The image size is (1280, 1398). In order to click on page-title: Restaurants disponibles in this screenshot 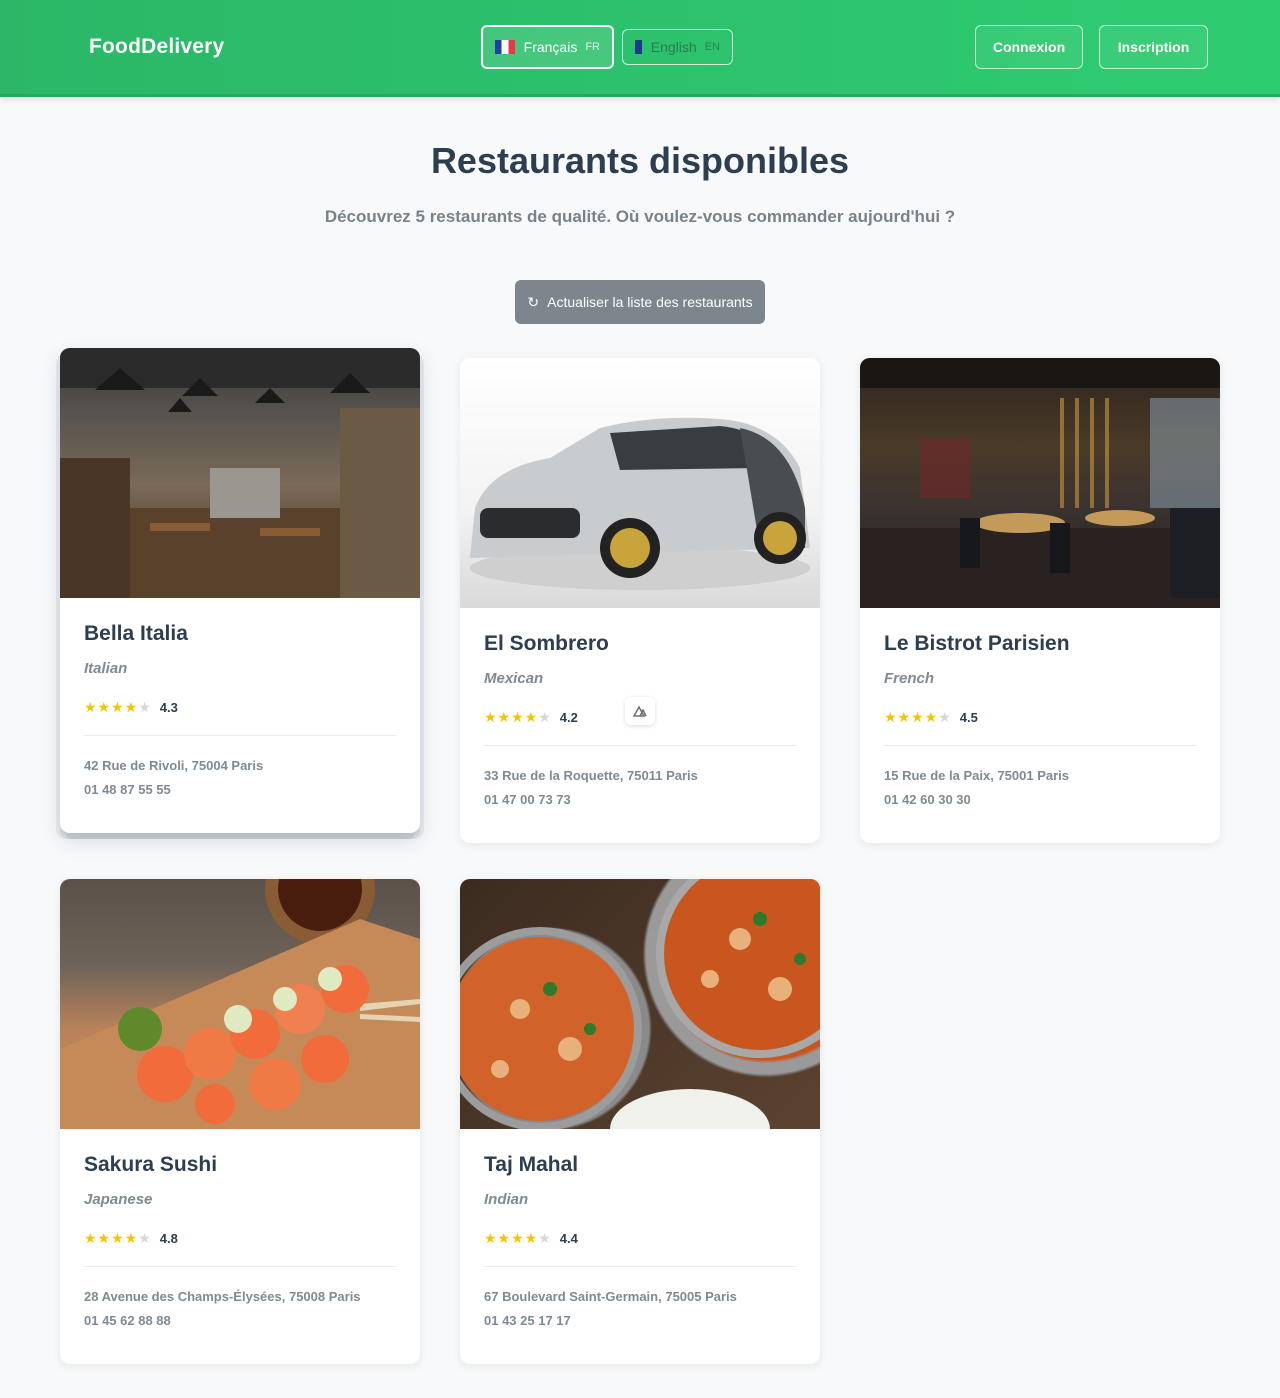, I will do `click(640, 160)`.